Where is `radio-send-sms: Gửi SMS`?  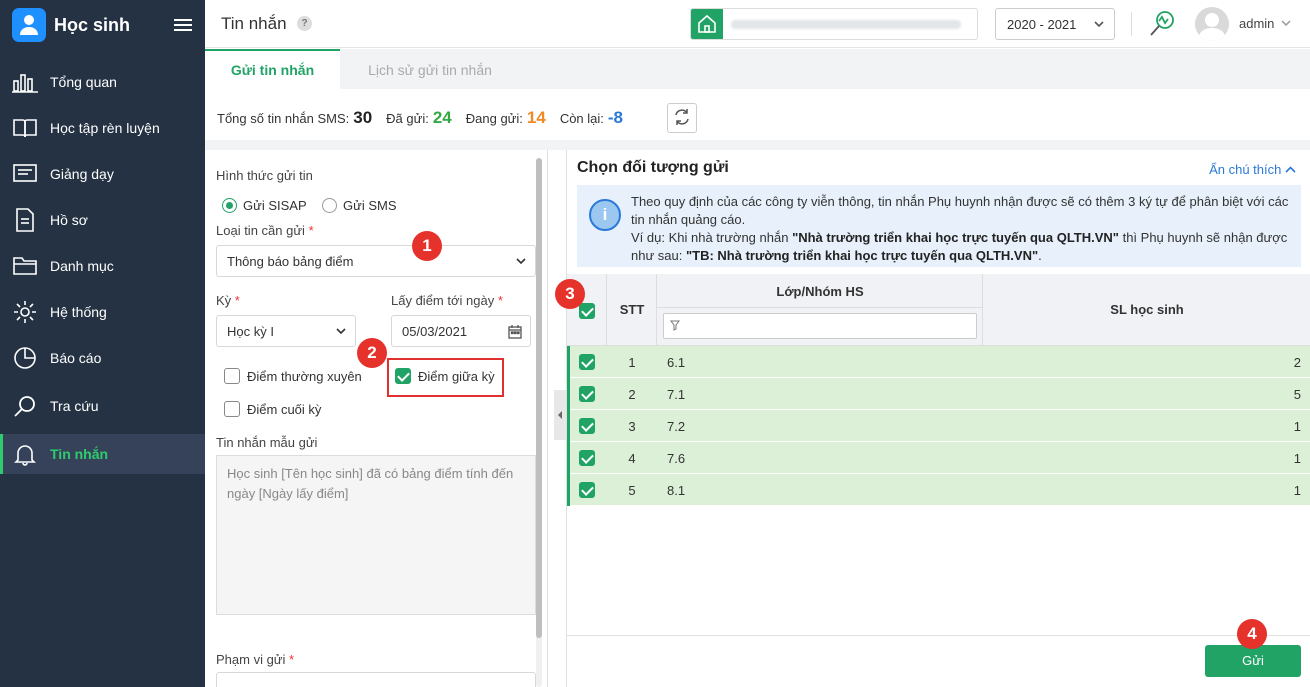 radio-send-sms: Gửi SMS is located at coordinates (359, 205).